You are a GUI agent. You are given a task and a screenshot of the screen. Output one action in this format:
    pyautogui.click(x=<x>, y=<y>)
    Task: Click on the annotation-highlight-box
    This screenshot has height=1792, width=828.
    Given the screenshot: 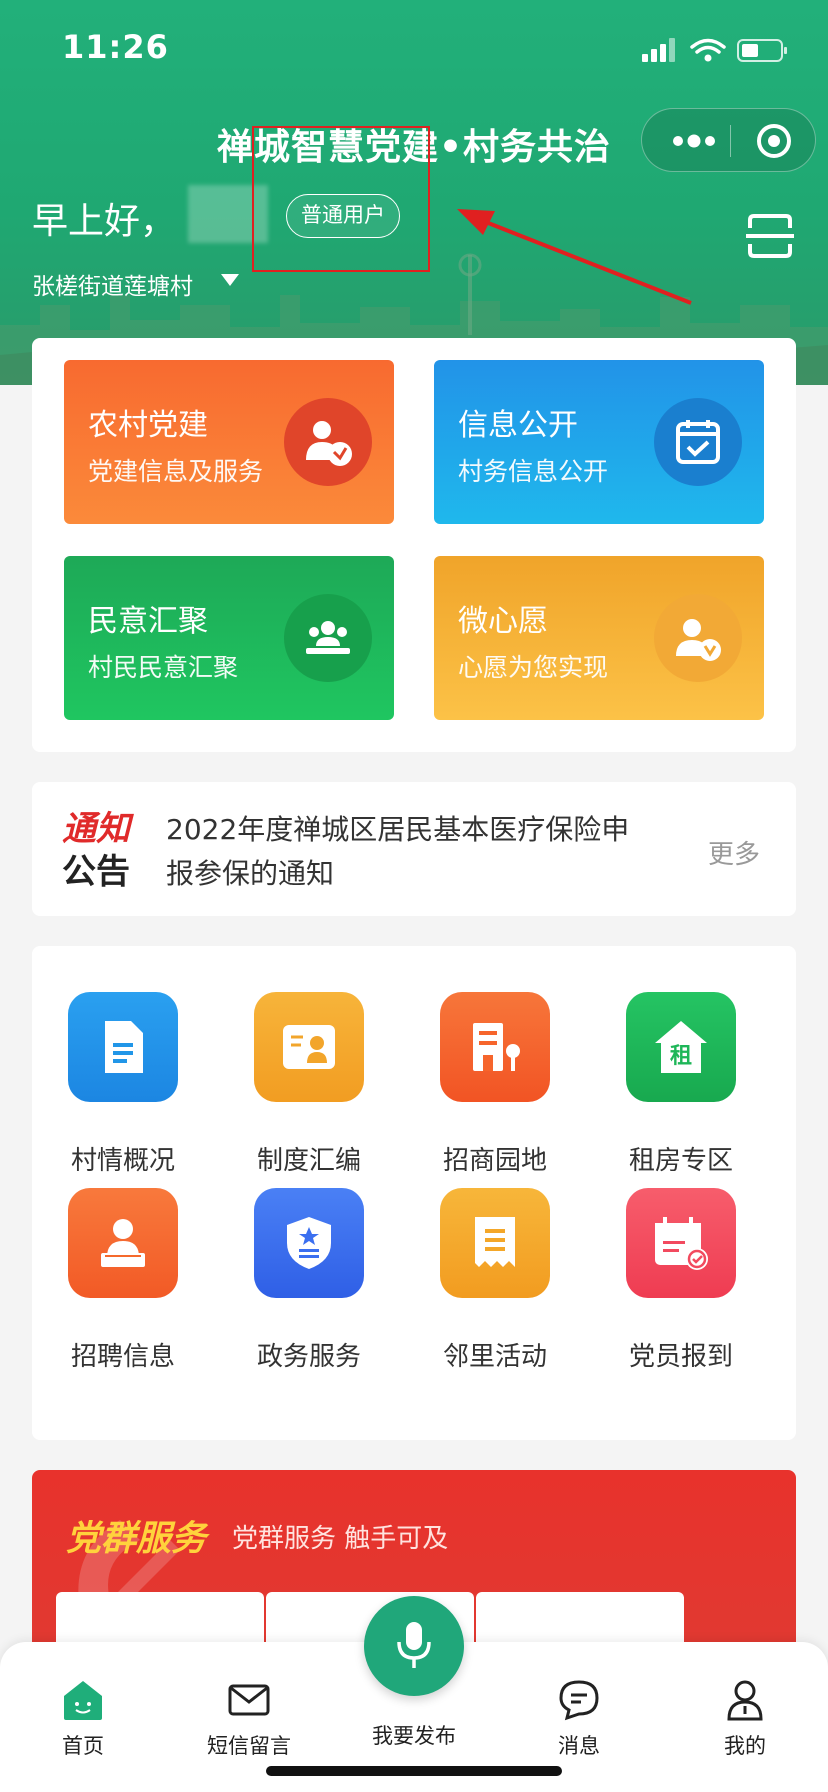 What is the action you would take?
    pyautogui.click(x=341, y=199)
    